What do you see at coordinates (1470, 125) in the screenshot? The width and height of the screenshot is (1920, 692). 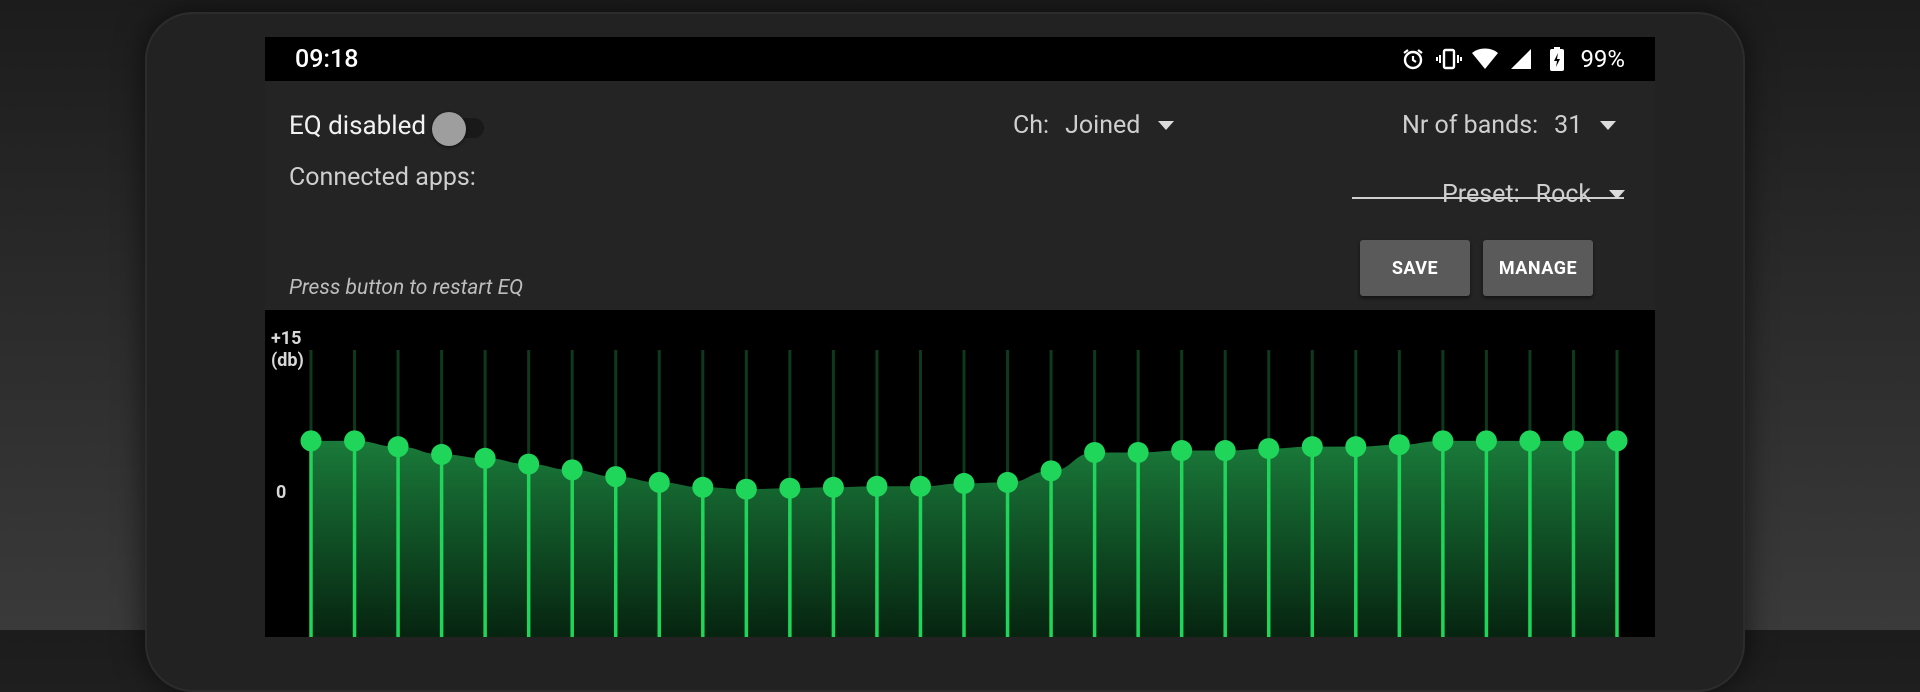 I see `bands-label: Nr of bands:` at bounding box center [1470, 125].